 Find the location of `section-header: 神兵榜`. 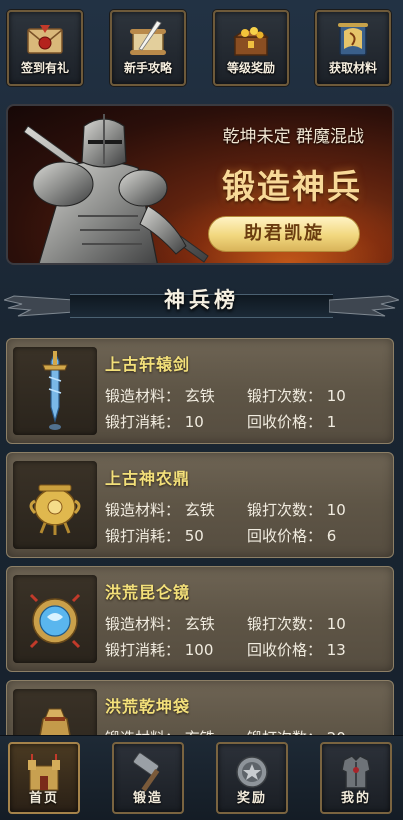

section-header: 神兵榜 is located at coordinates (201, 302).